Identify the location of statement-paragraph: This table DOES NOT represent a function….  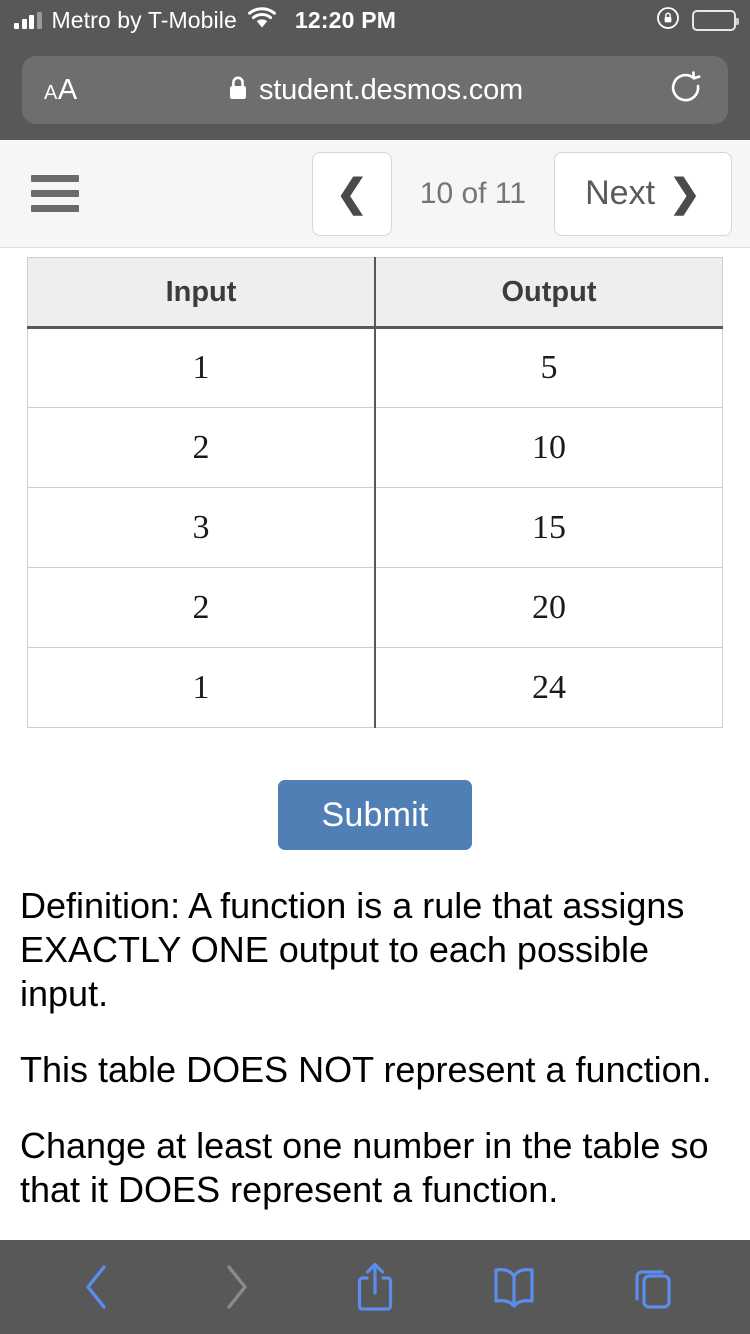
(366, 1069).